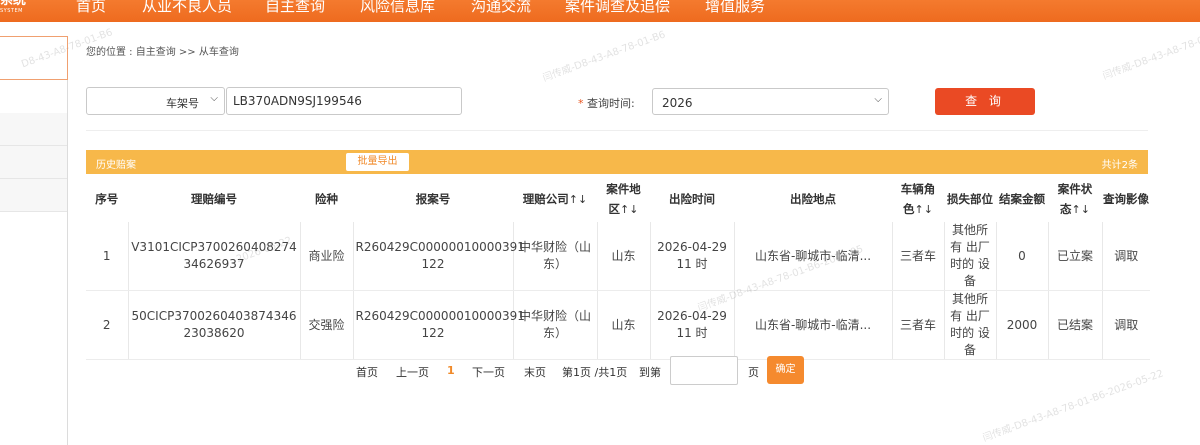 The width and height of the screenshot is (1200, 445). Describe the element at coordinates (1075, 199) in the screenshot. I see `header-status: 案件状态↑↓` at that location.